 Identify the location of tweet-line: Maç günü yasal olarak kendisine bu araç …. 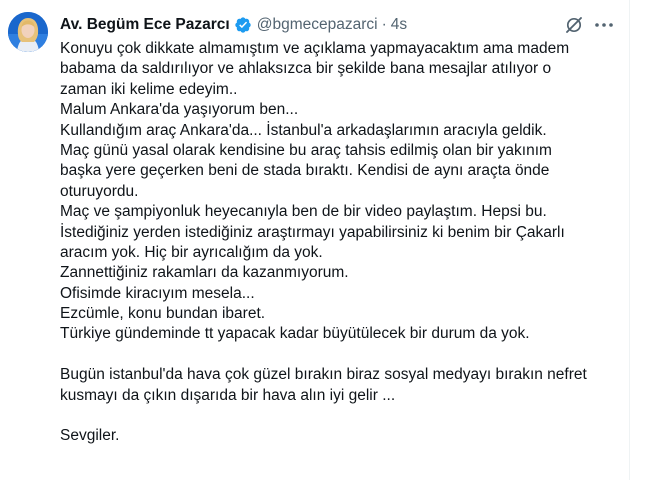
(306, 150).